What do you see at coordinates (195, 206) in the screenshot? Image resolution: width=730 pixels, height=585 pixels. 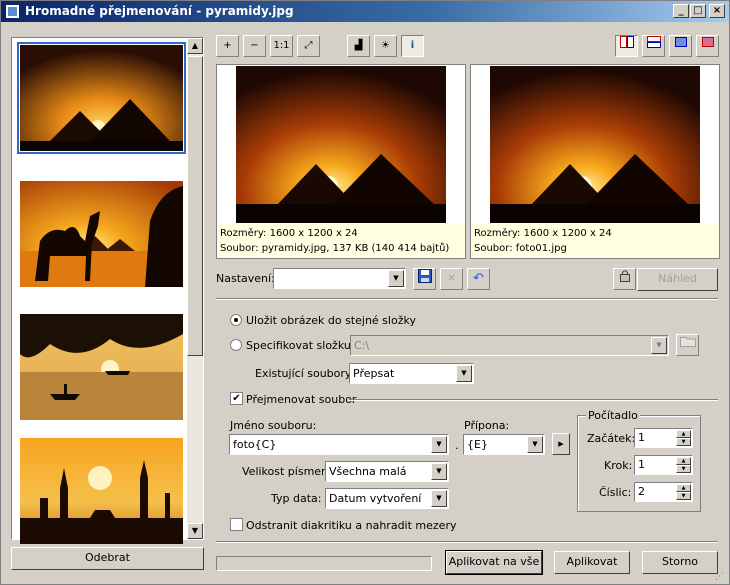 I see `scroll-thumb` at bounding box center [195, 206].